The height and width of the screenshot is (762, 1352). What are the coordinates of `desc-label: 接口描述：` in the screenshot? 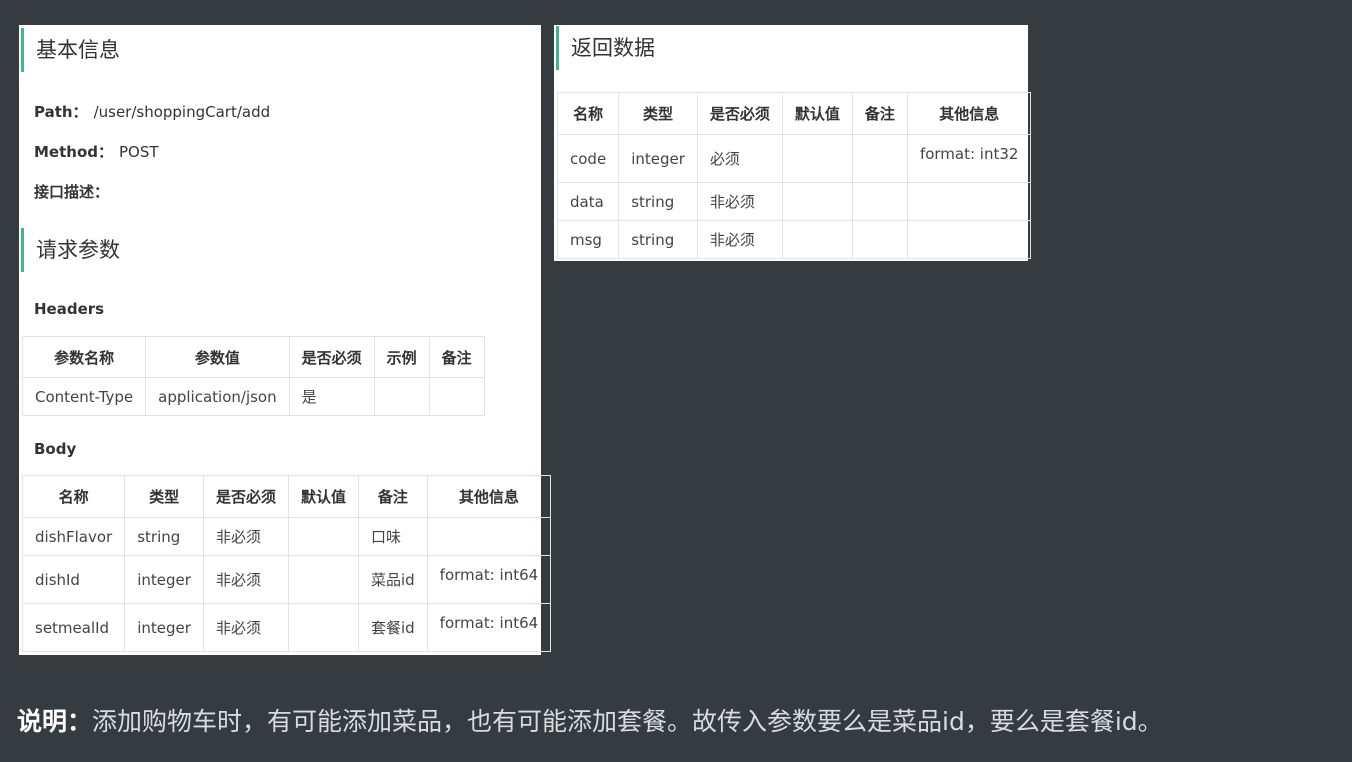 It's located at (72, 192).